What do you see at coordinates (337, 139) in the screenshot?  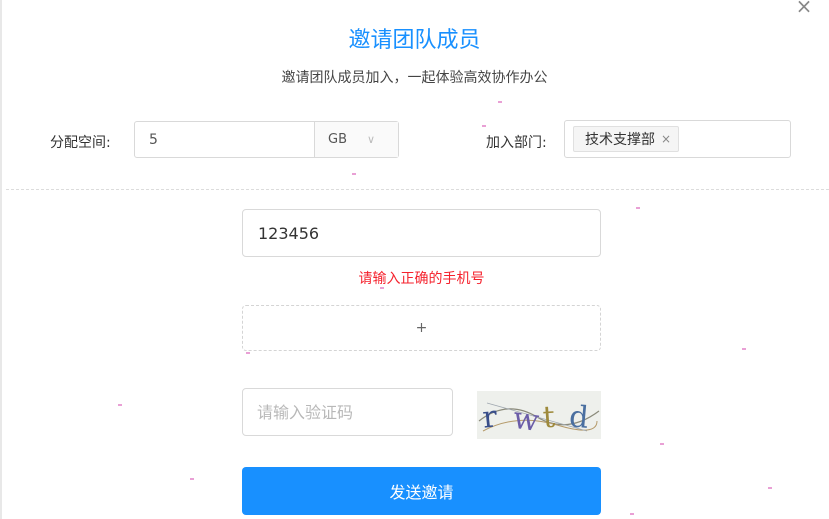 I see `unit-value: GB` at bounding box center [337, 139].